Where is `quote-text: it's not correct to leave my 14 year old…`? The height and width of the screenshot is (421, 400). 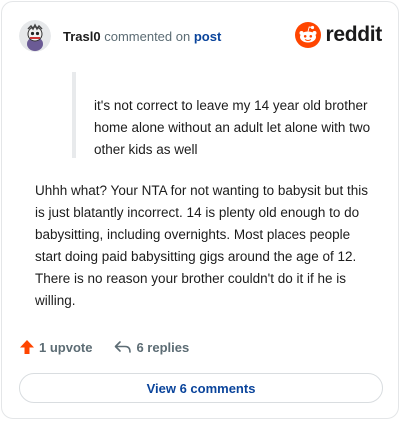
quote-text: it's not correct to leave my 14 year old… is located at coordinates (232, 127).